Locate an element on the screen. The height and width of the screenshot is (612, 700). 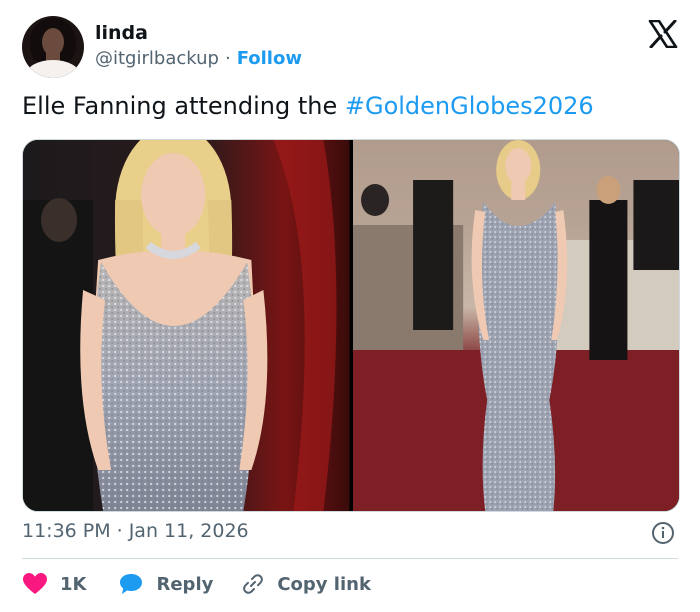
avatar-face is located at coordinates (53, 42).